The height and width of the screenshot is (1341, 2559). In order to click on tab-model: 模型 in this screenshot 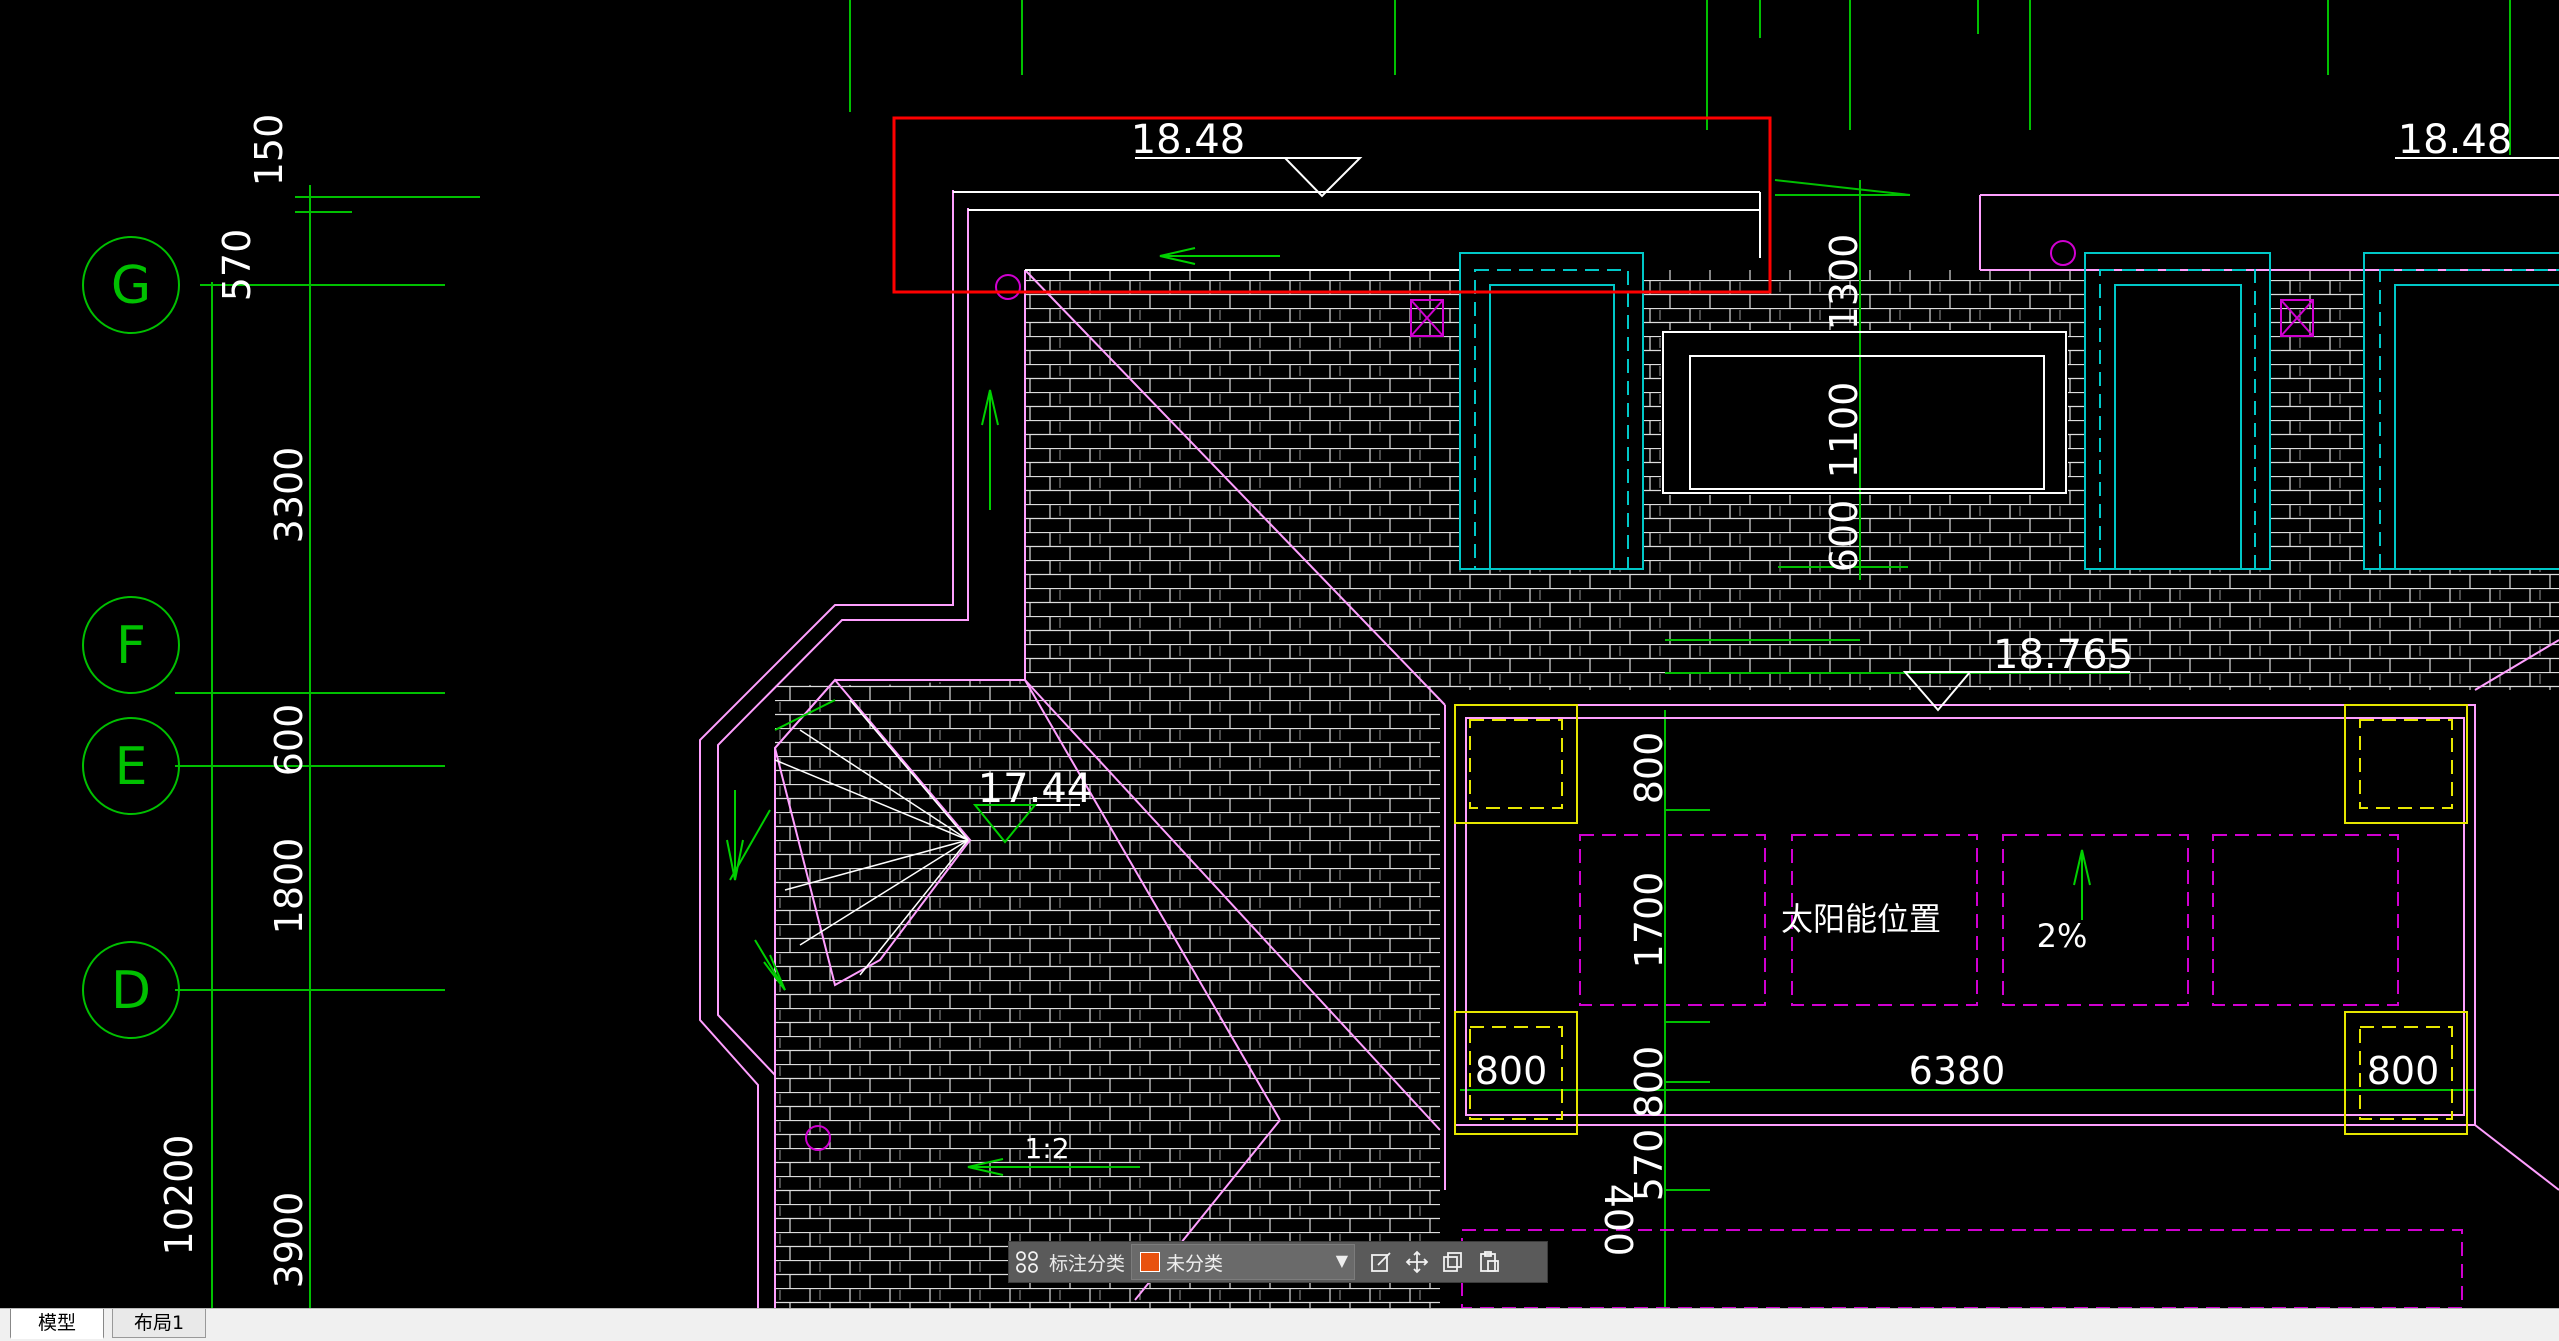, I will do `click(57, 1324)`.